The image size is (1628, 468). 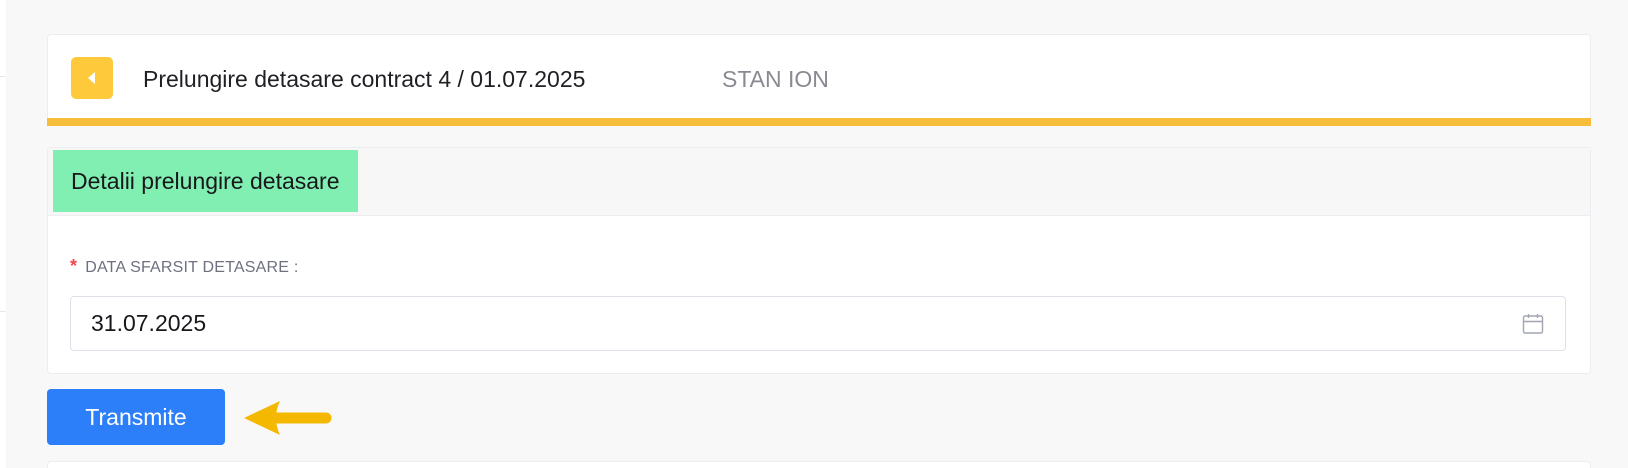 What do you see at coordinates (205, 181) in the screenshot?
I see `section-title: Detalii prelungire detasare` at bounding box center [205, 181].